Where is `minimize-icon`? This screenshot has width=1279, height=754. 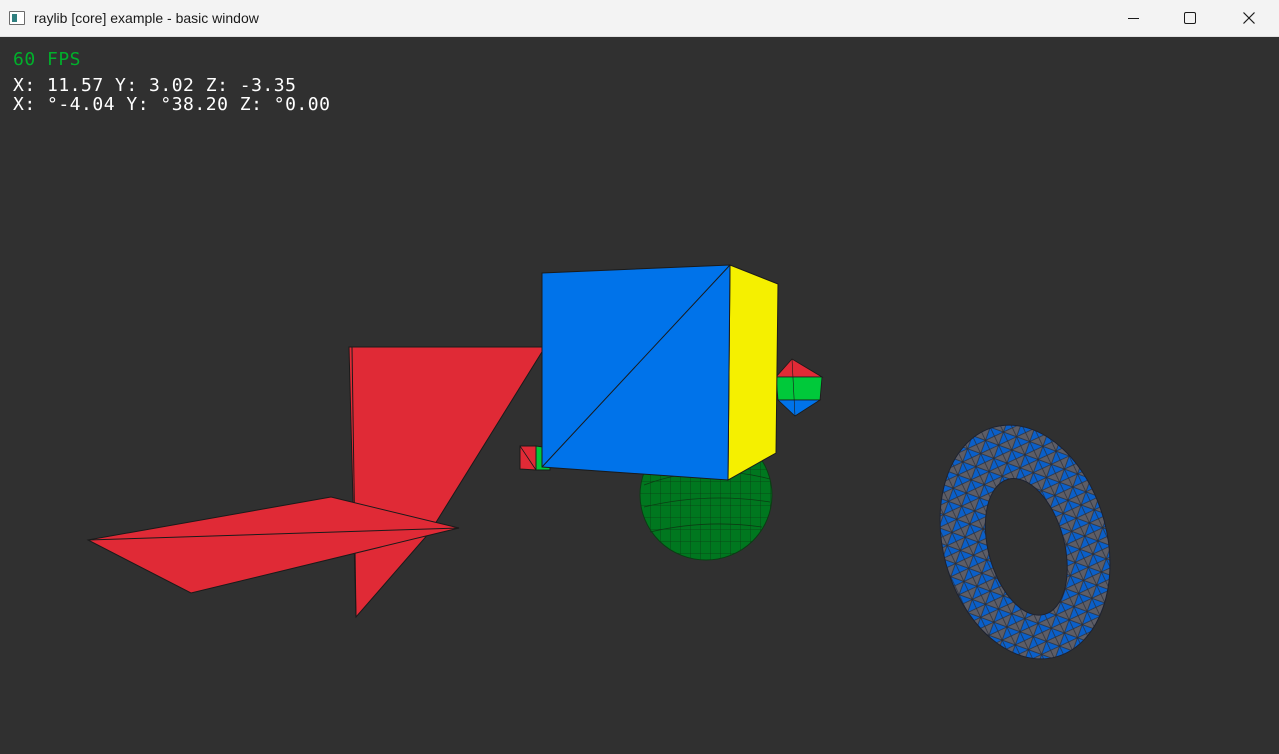
minimize-icon is located at coordinates (1133, 18).